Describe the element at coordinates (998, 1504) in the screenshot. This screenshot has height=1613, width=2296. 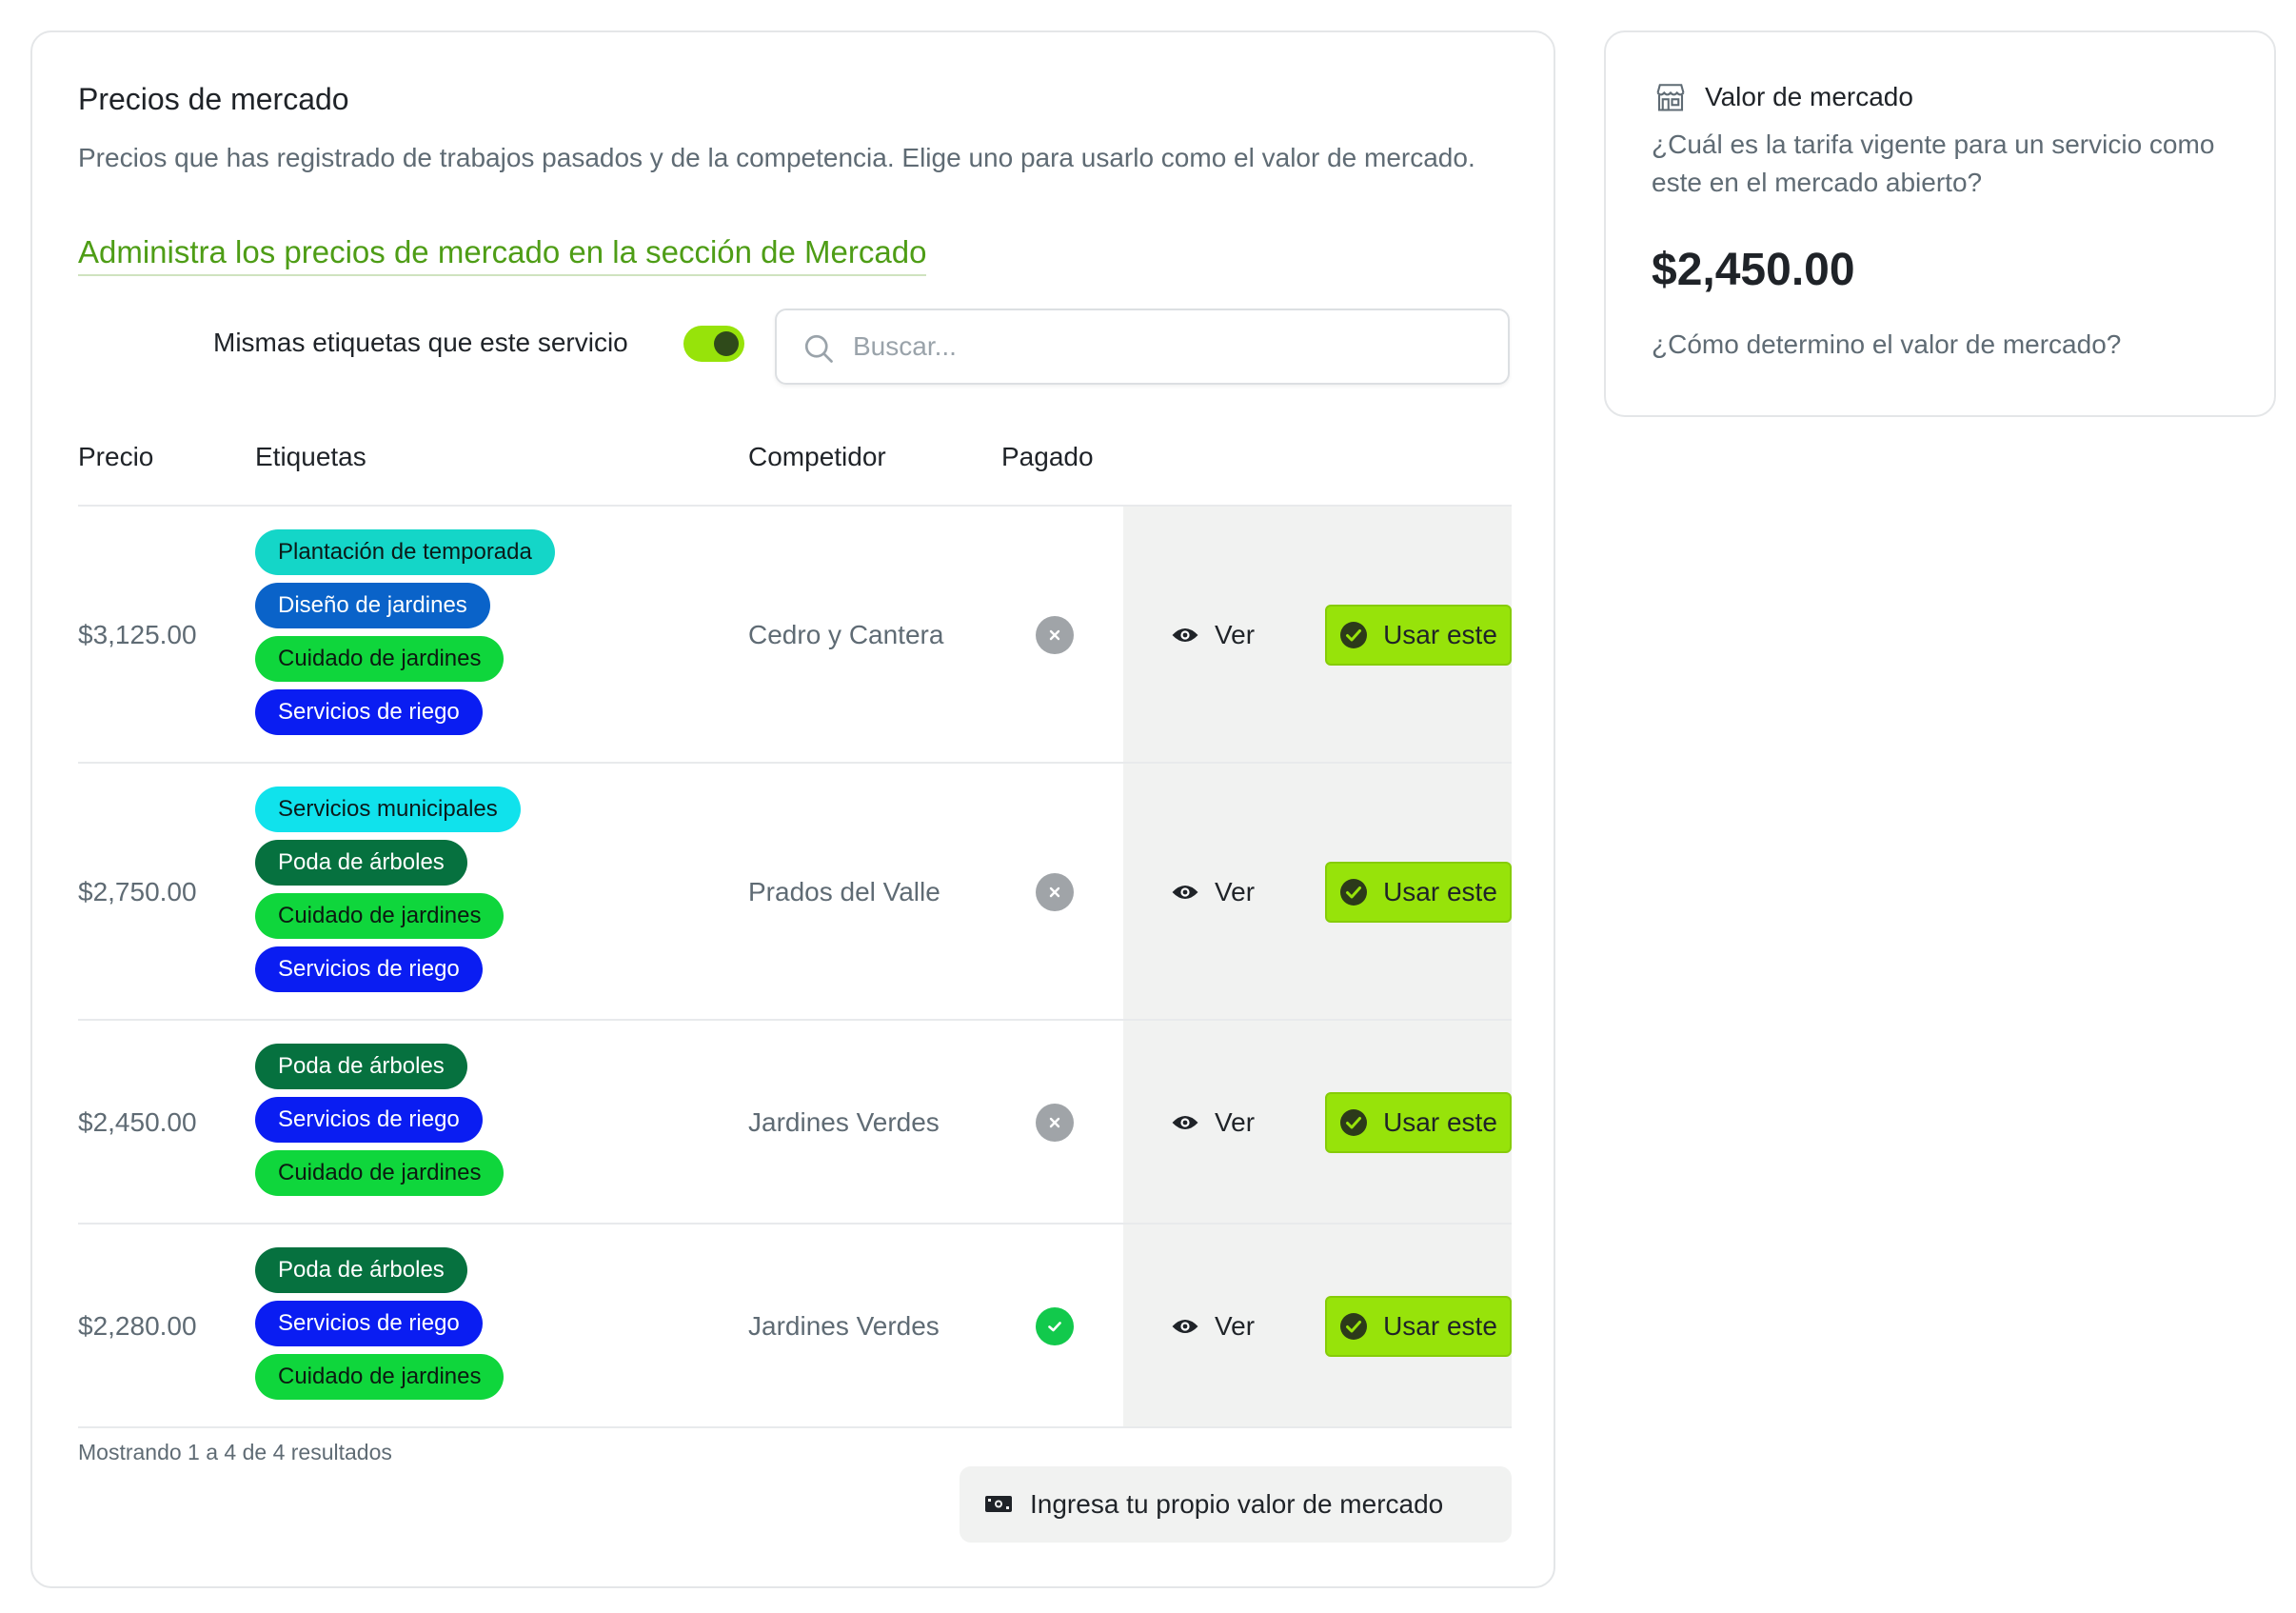
I see `cash-icon` at that location.